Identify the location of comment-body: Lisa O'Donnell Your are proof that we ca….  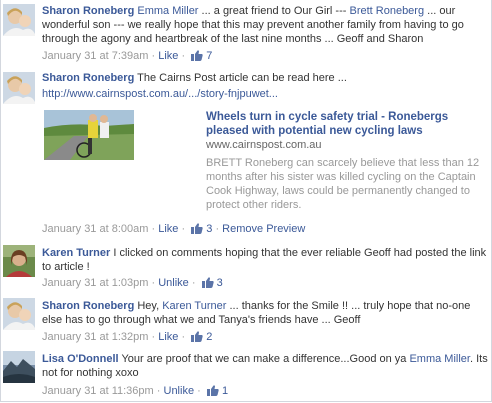
(265, 366).